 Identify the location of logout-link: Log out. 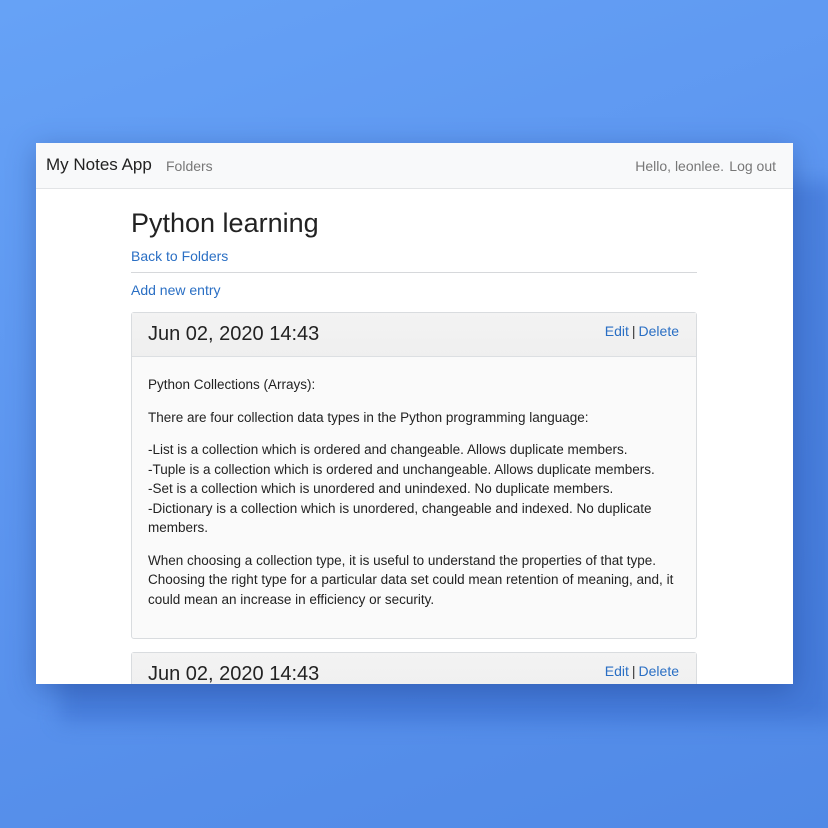
(752, 166).